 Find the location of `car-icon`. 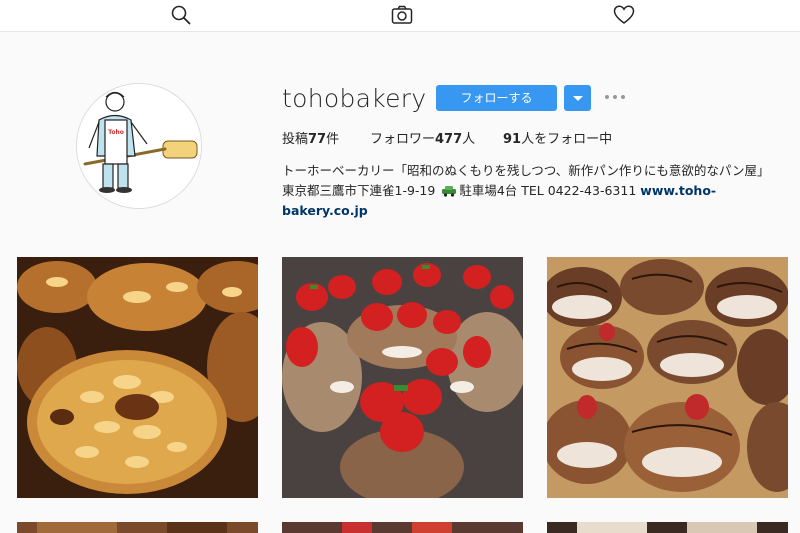

car-icon is located at coordinates (449, 193).